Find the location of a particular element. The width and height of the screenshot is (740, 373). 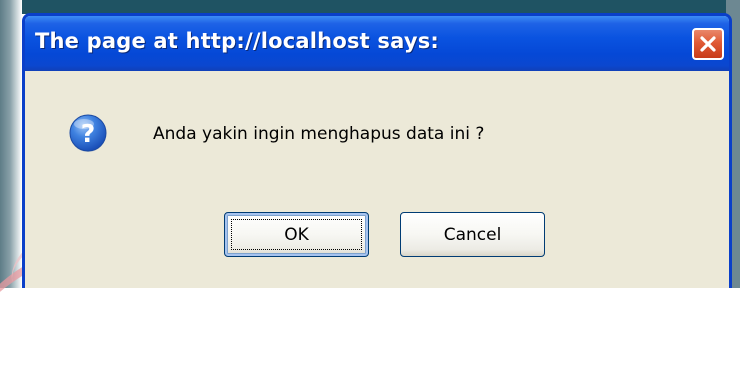

close-icon is located at coordinates (708, 44).